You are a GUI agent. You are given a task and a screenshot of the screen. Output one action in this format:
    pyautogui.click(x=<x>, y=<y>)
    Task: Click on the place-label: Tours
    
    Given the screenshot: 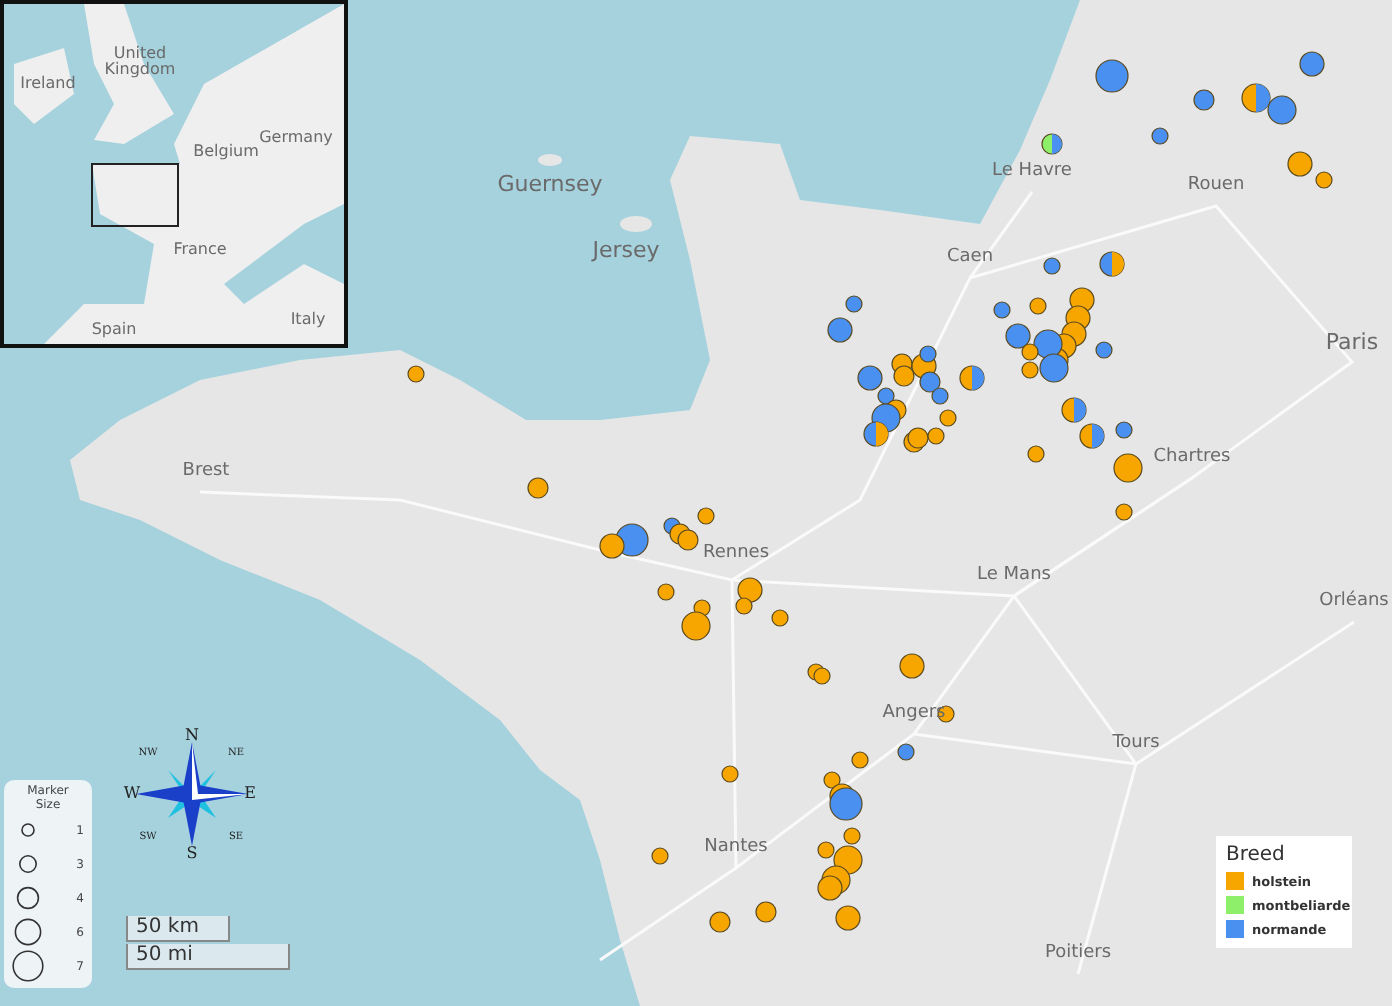 What is the action you would take?
    pyautogui.click(x=1136, y=744)
    